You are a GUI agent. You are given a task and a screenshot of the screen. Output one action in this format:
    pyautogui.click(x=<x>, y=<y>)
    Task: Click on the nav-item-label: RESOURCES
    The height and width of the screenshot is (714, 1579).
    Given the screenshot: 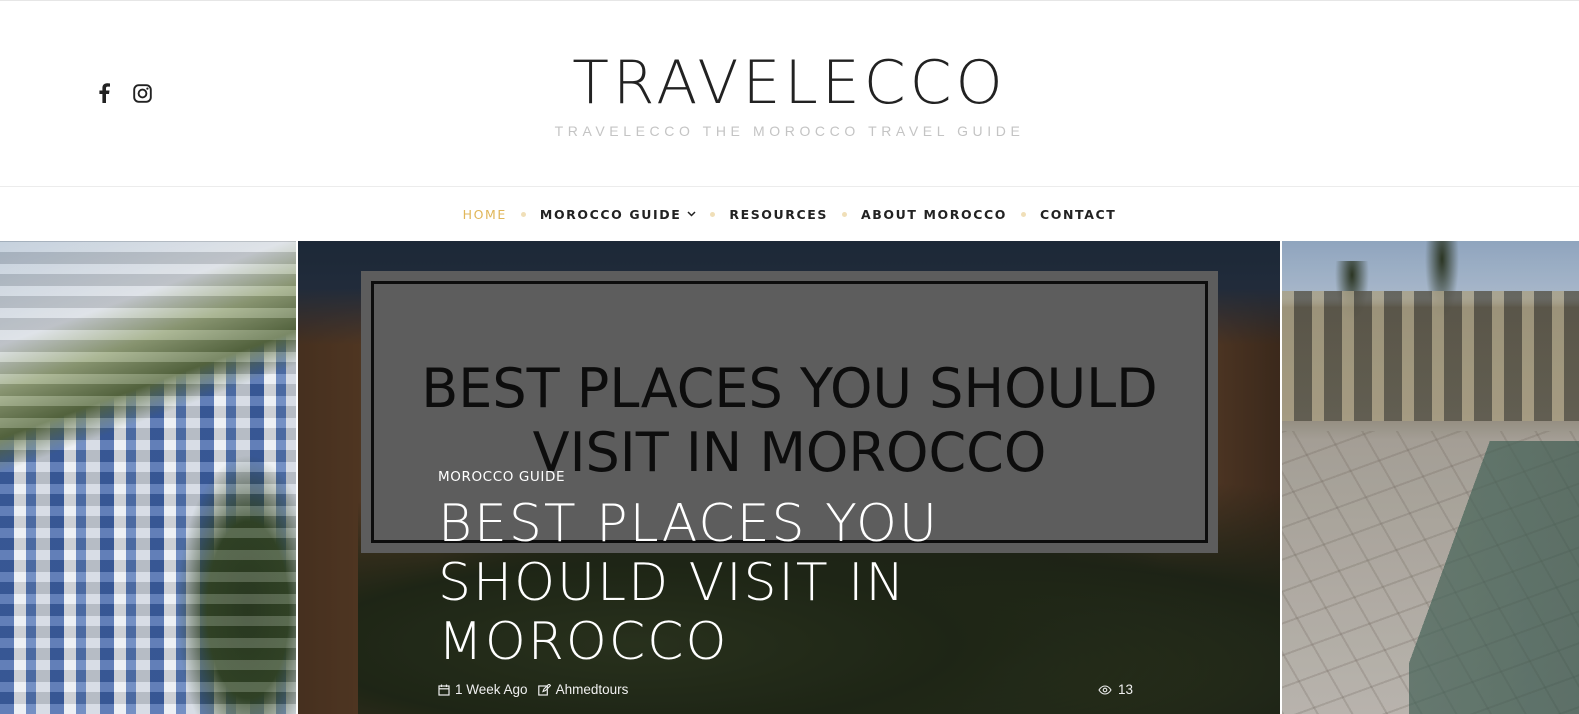 What is the action you would take?
    pyautogui.click(x=779, y=214)
    